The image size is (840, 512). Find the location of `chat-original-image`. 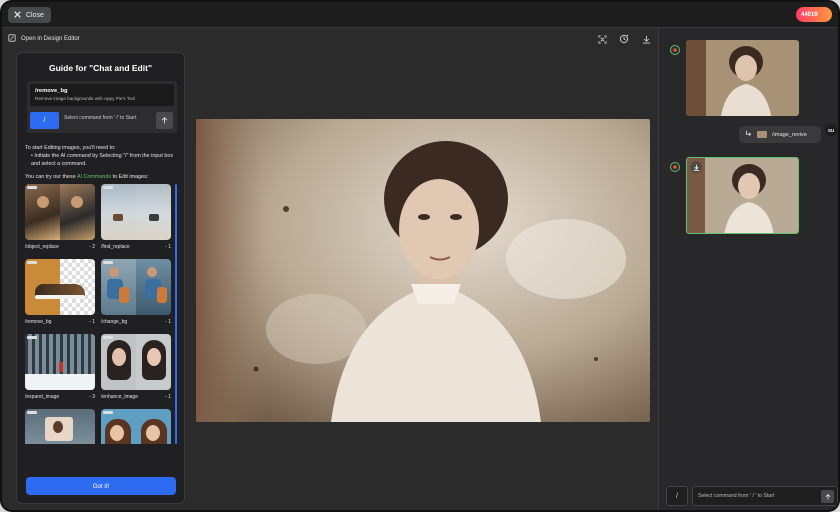

chat-original-image is located at coordinates (742, 78).